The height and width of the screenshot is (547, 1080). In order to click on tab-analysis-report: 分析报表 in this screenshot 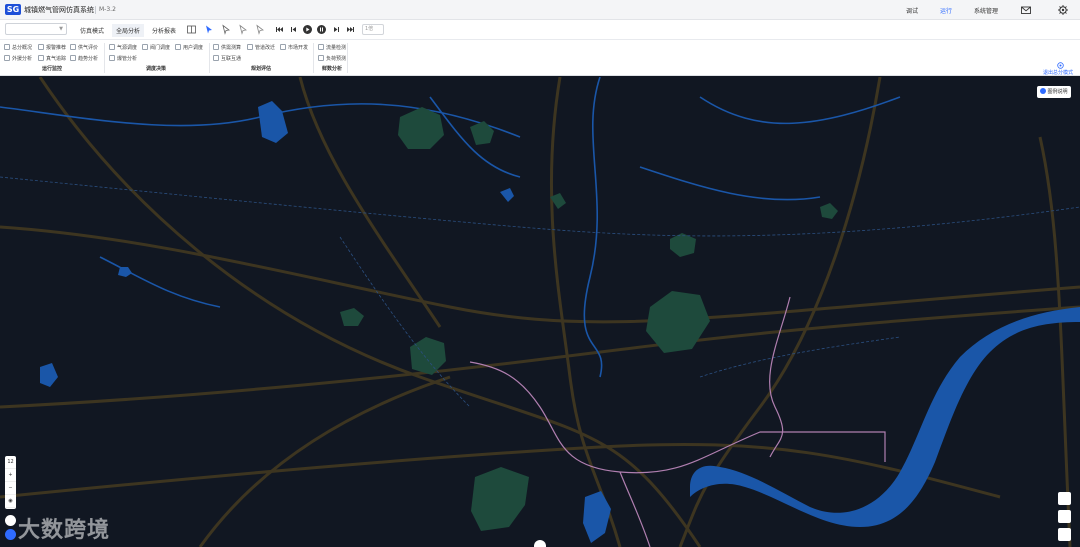, I will do `click(164, 30)`.